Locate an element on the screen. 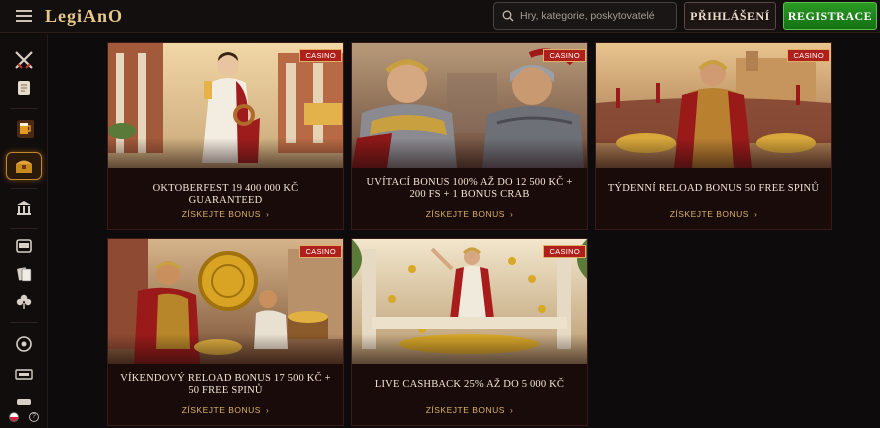 Image resolution: width=880 pixels, height=428 pixels. czech-flag-icon is located at coordinates (14, 417).